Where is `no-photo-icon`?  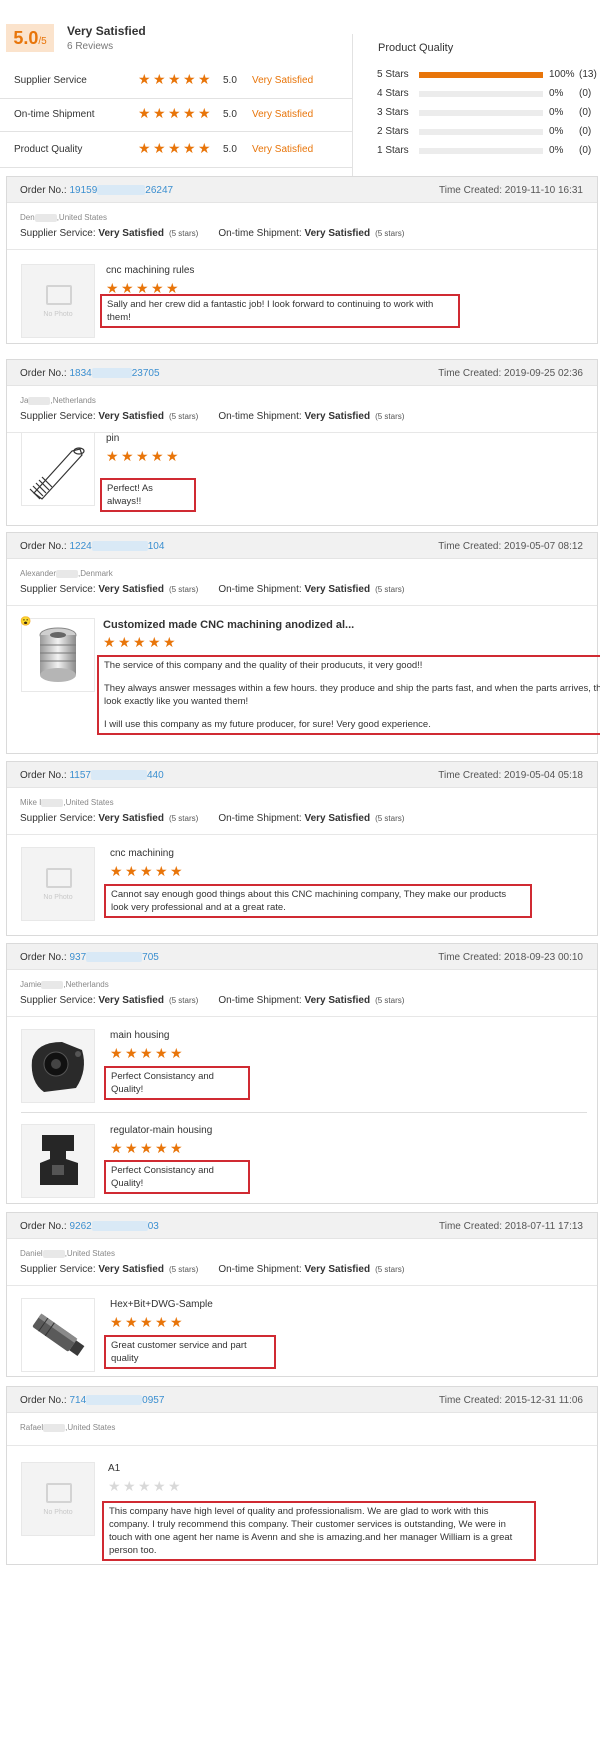 no-photo-icon is located at coordinates (59, 1493).